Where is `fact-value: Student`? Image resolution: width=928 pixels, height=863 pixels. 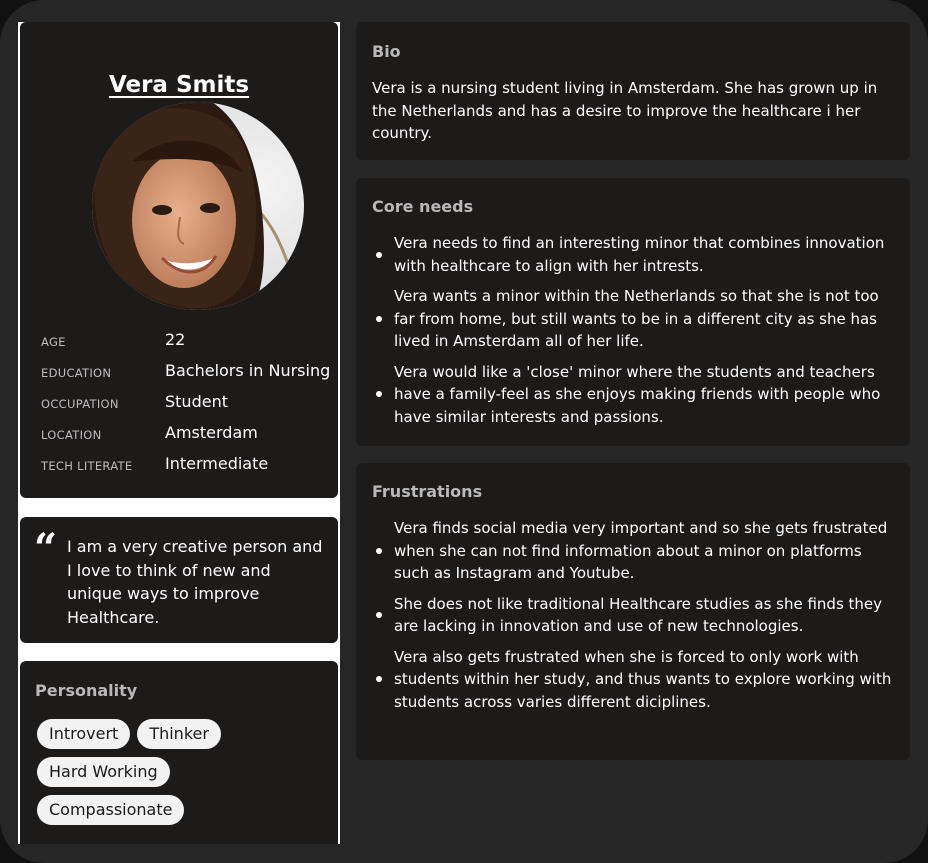 fact-value: Student is located at coordinates (196, 401).